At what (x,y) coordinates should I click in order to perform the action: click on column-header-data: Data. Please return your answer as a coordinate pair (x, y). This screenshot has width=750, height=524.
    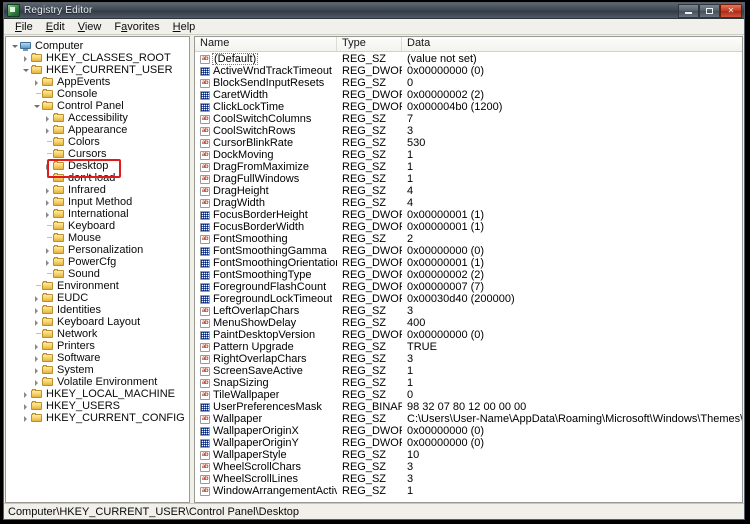
    Looking at the image, I should click on (572, 44).